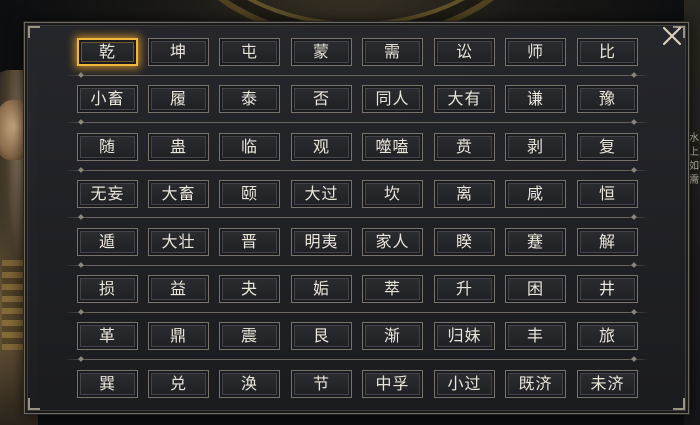  I want to click on hexagram-button: 临, so click(249, 146).